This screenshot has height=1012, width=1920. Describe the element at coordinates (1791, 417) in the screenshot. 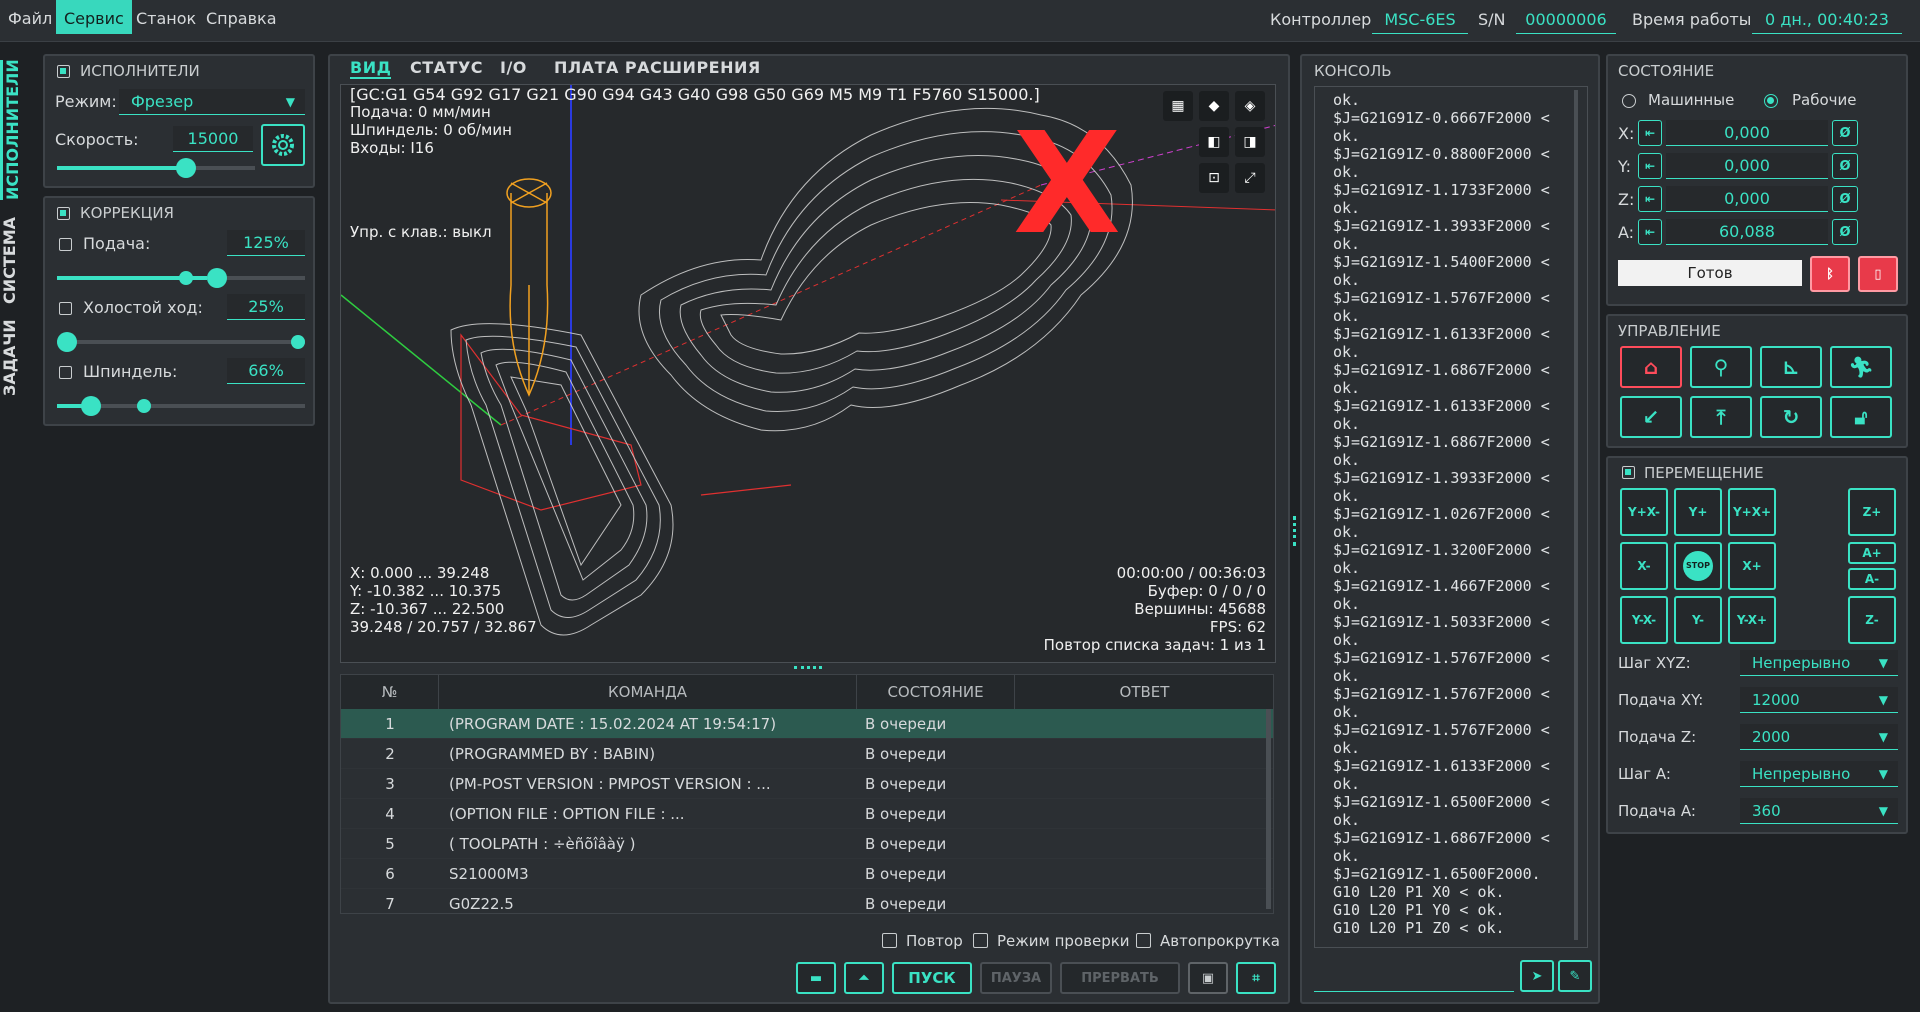

I see `reset-button: ↻` at that location.